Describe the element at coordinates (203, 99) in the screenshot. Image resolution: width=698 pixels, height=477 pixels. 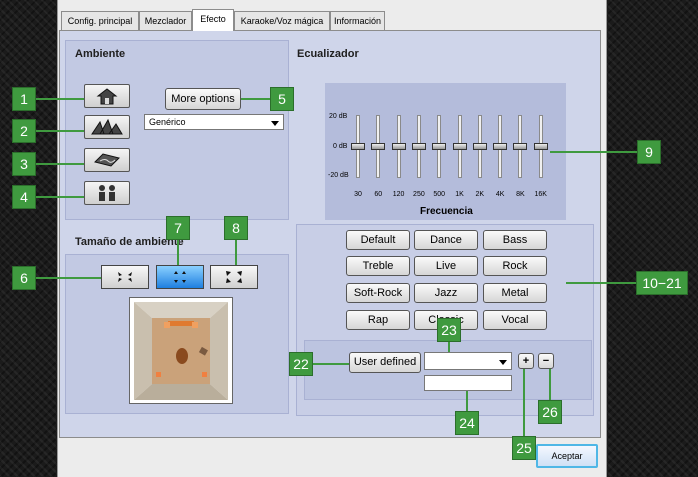
I see `more-options-button: More options` at that location.